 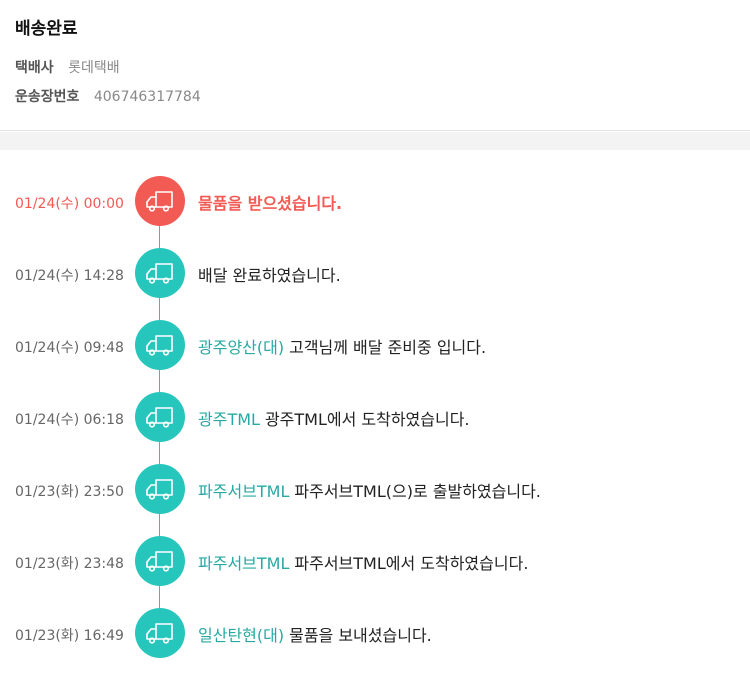 What do you see at coordinates (69, 204) in the screenshot?
I see `event-time: 01/24(수) 00:00` at bounding box center [69, 204].